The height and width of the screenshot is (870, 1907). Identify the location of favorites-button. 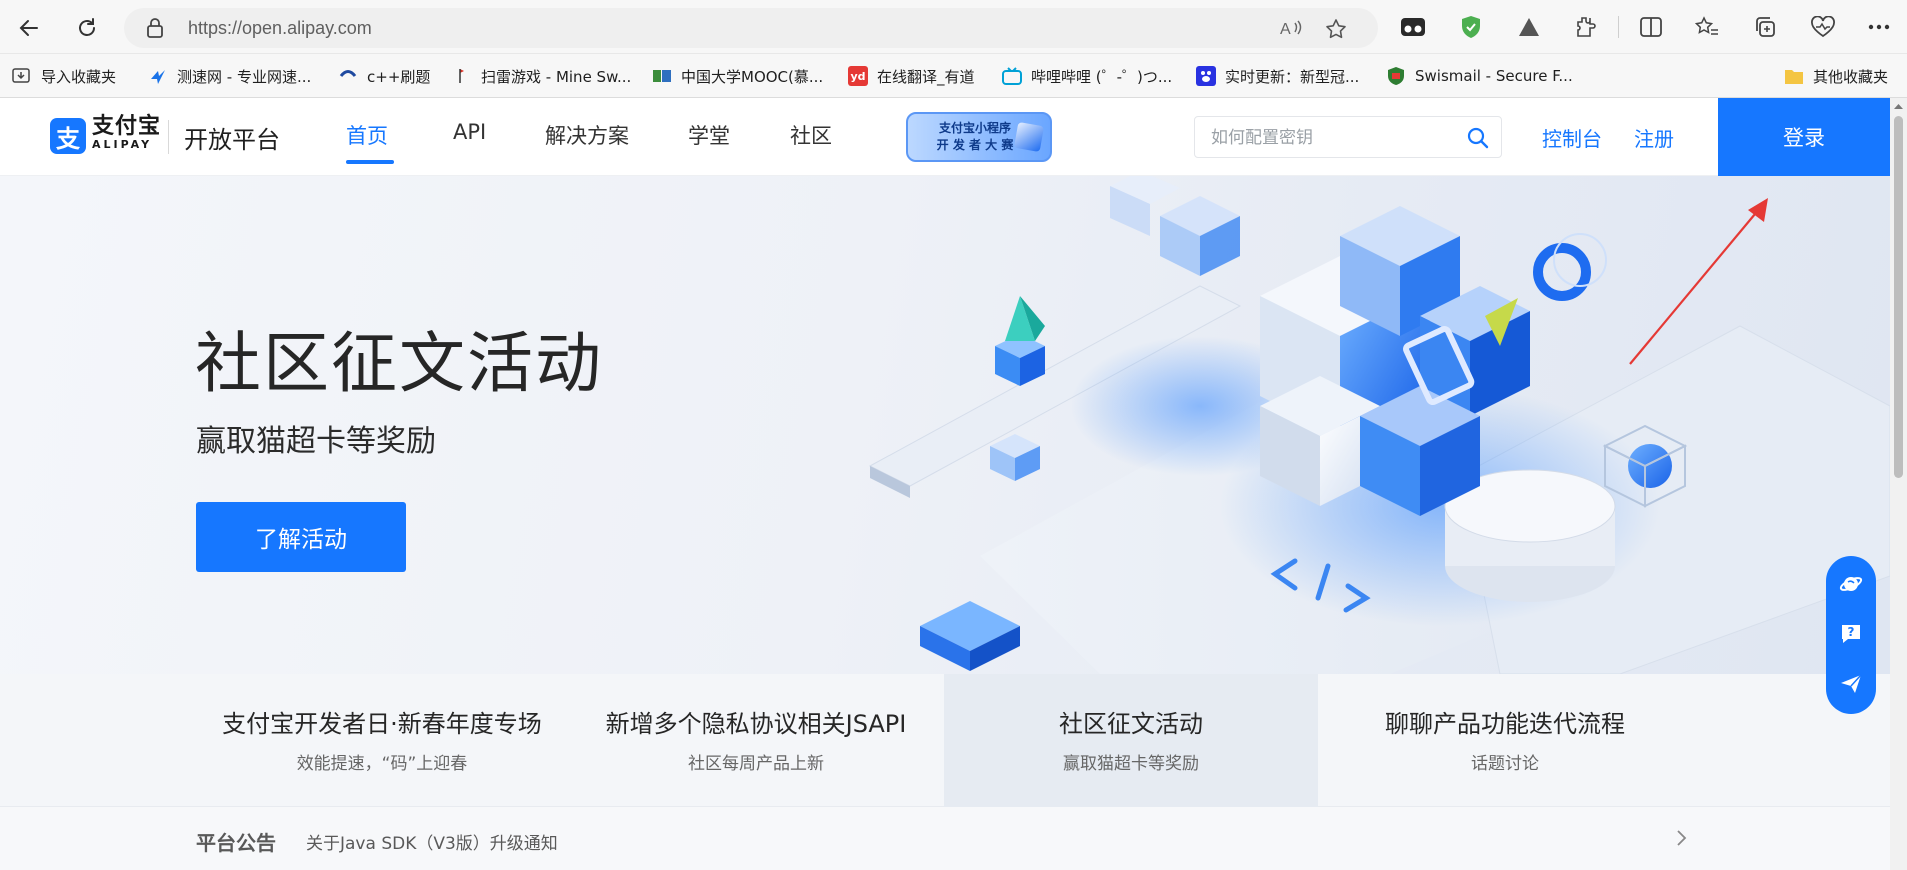
(1707, 27).